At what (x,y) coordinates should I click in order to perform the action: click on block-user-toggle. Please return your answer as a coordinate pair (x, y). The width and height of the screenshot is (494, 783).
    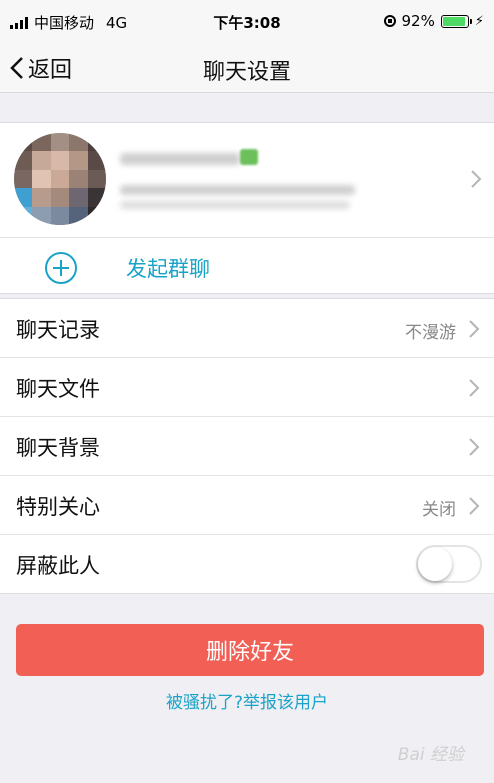
    Looking at the image, I should click on (449, 564).